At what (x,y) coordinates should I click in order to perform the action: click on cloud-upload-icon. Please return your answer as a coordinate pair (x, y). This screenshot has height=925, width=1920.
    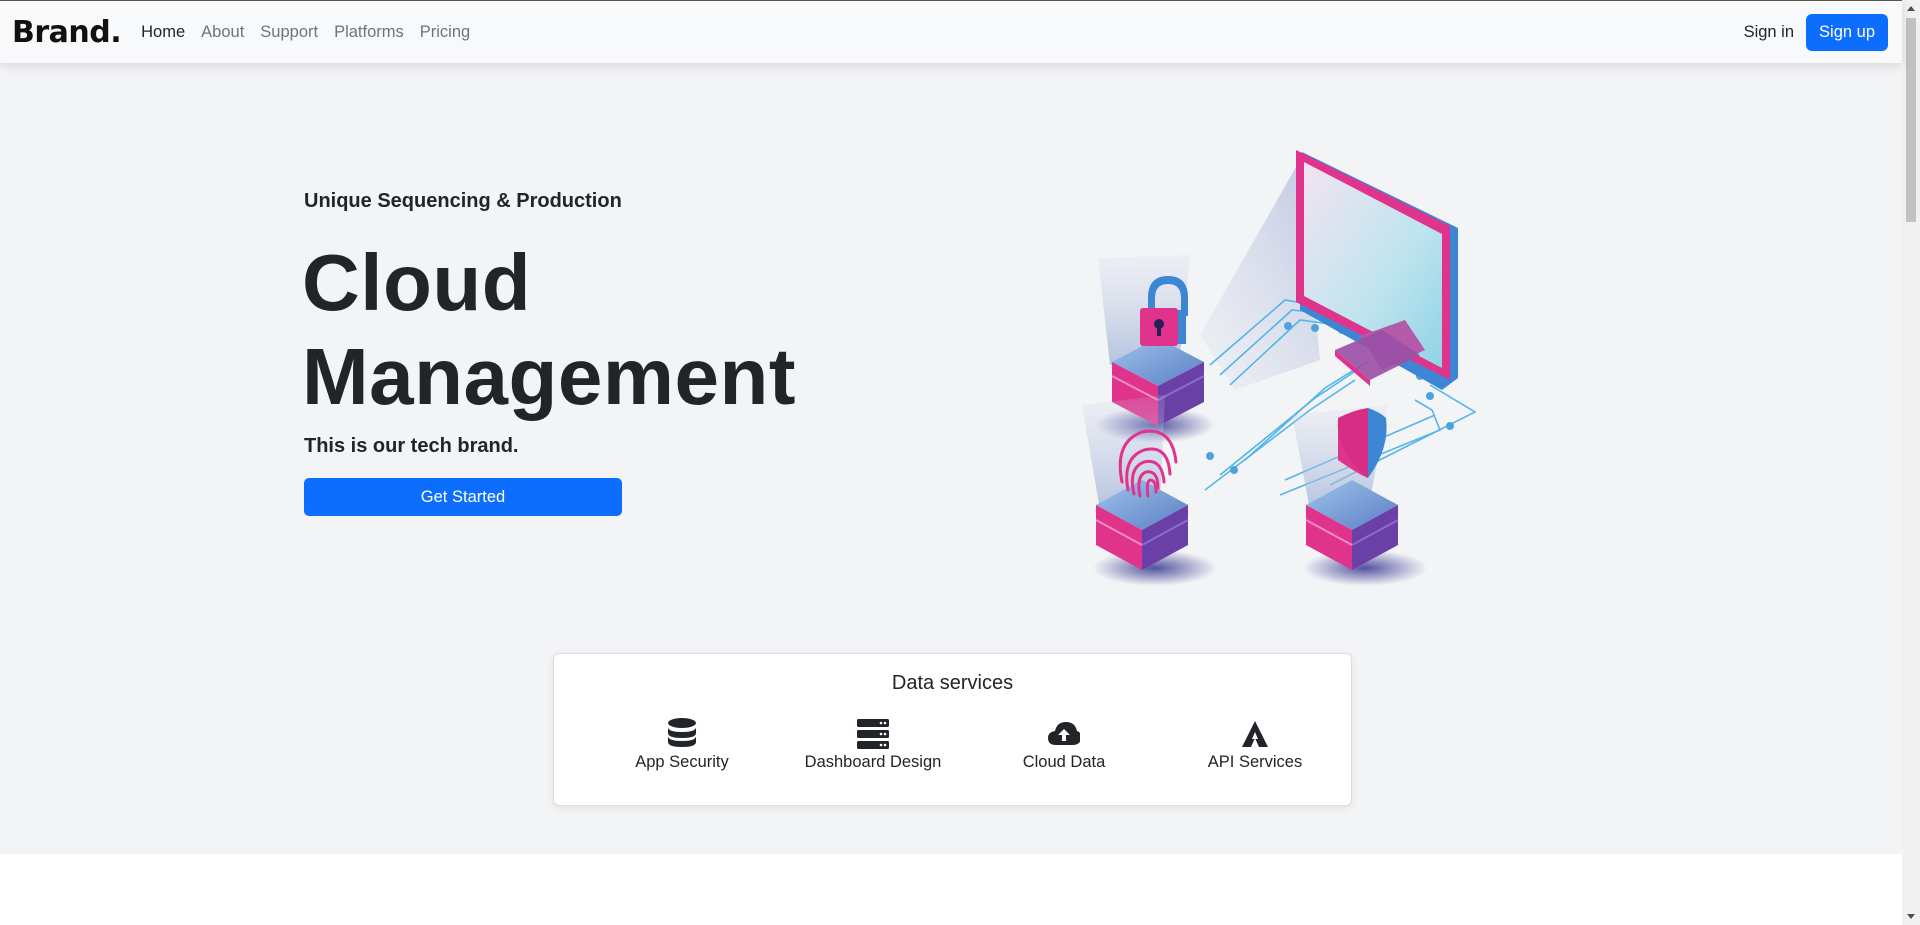
    Looking at the image, I should click on (1064, 734).